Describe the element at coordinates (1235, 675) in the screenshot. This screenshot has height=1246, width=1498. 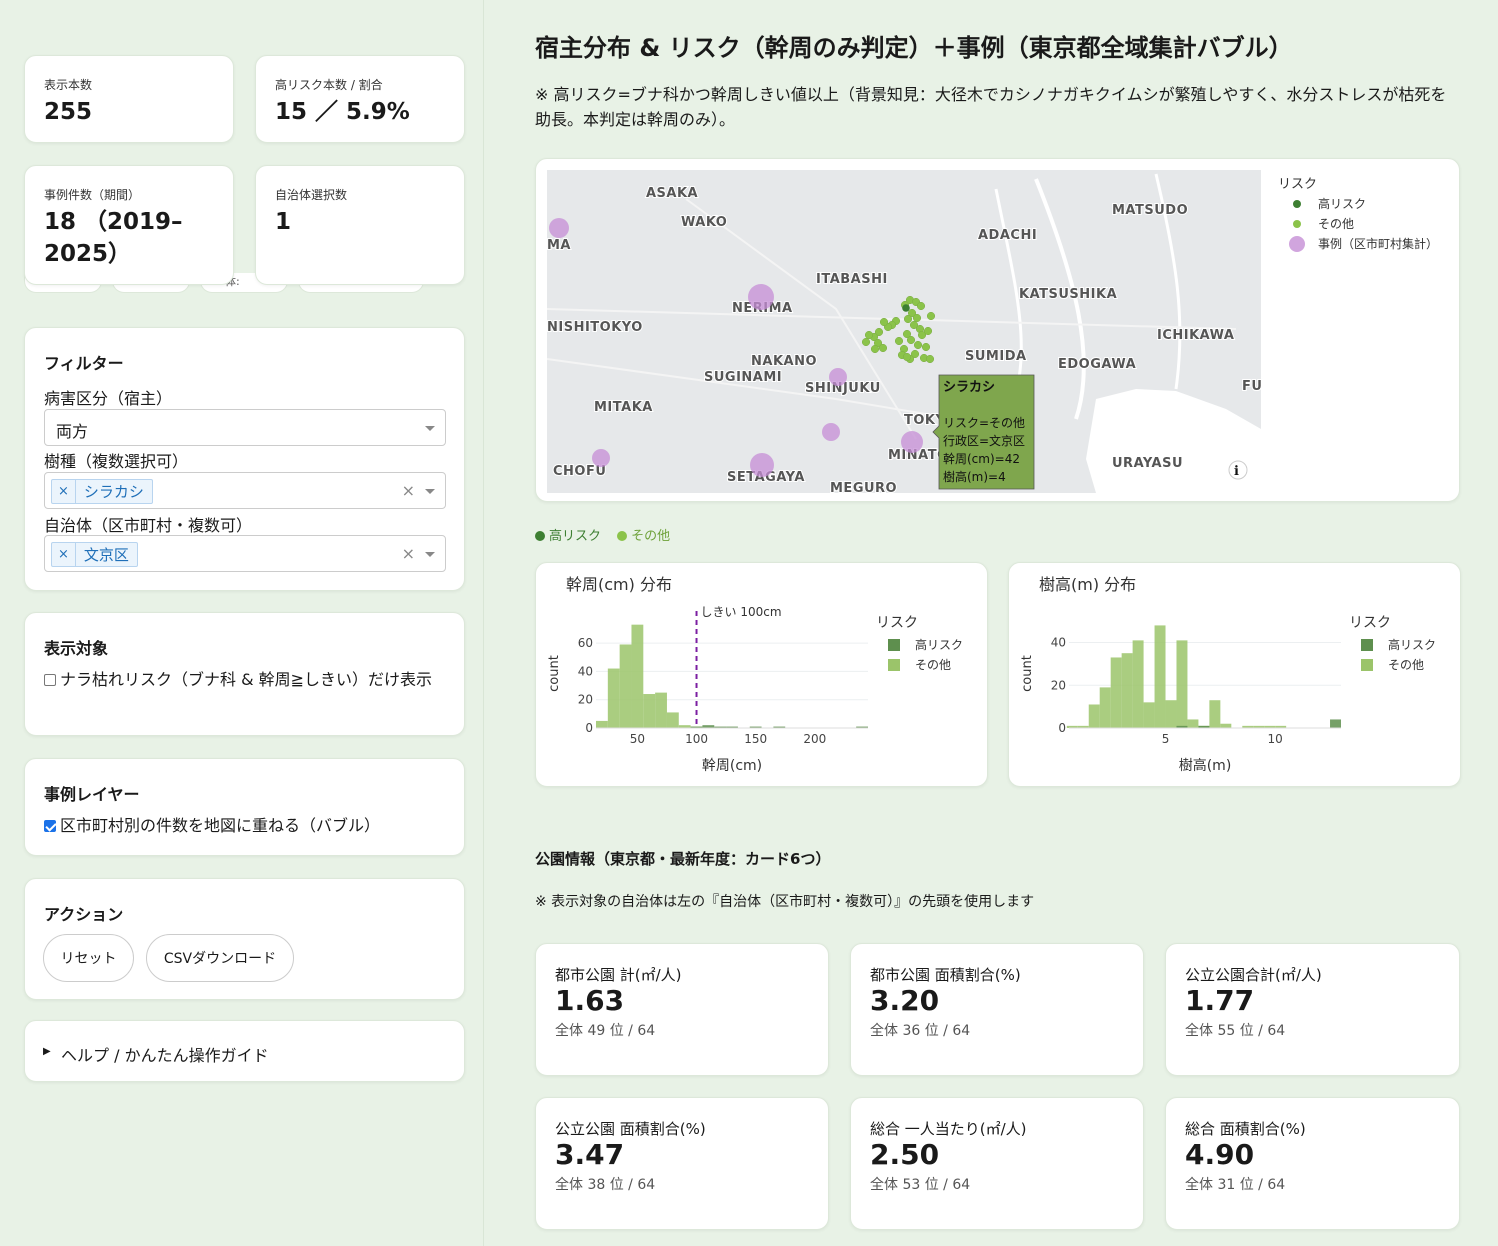
I see `height-histogram: 樹高(m) 分布 0 20 40 5 10 樹高(m) count リスク高リスクその他` at that location.